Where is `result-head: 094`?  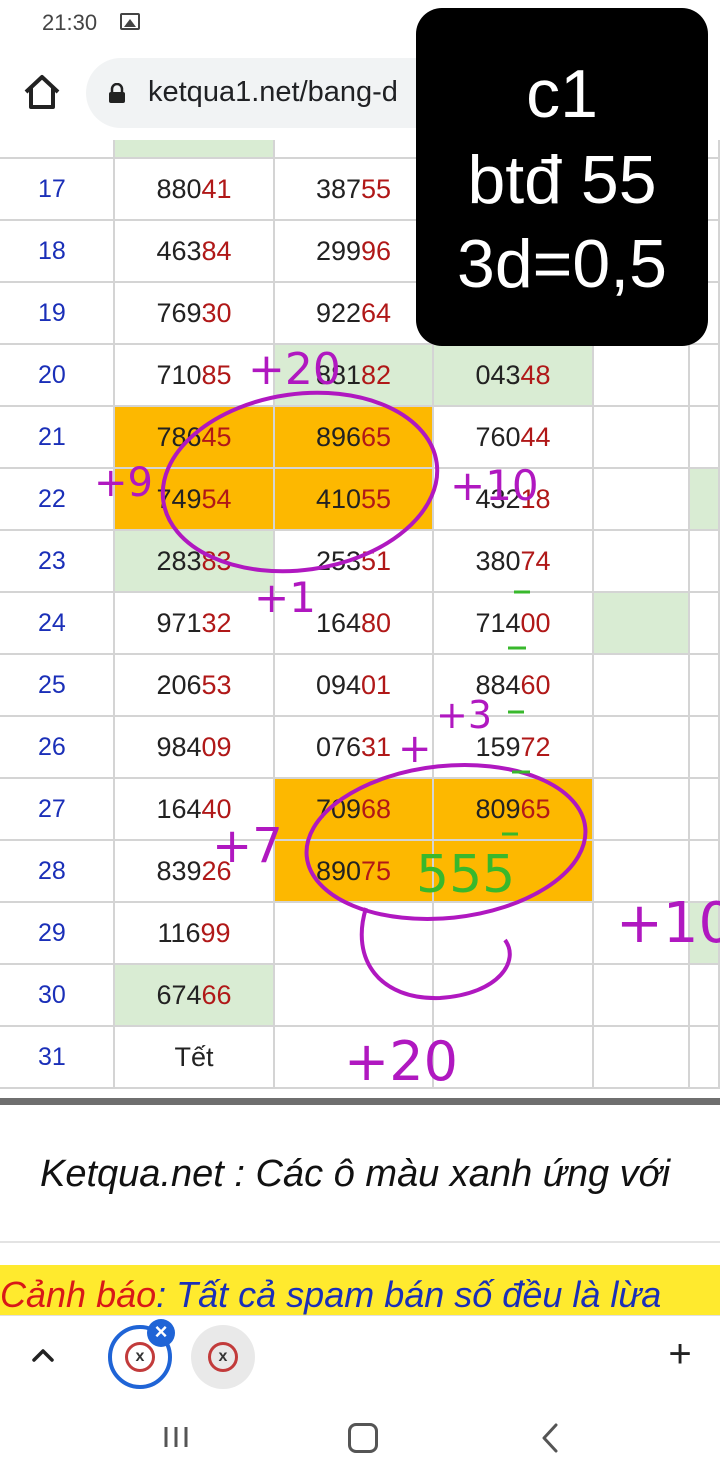 result-head: 094 is located at coordinates (338, 685).